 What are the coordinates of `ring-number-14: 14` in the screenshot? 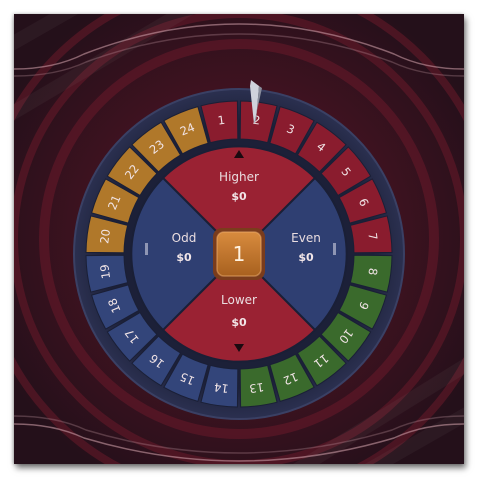 It's located at (221, 388).